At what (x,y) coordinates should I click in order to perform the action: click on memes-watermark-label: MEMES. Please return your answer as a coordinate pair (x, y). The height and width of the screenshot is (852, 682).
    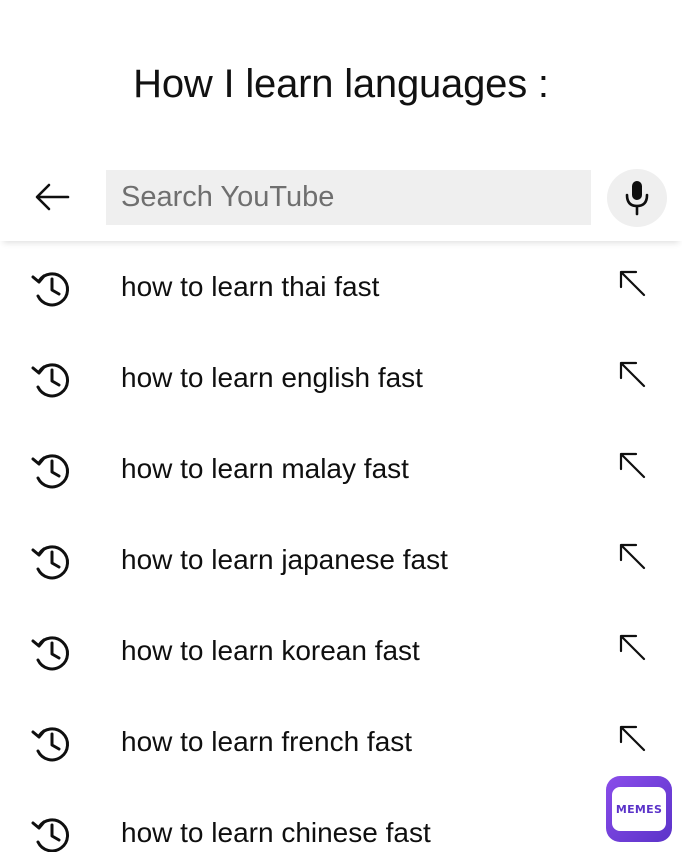
    Looking at the image, I should click on (639, 809).